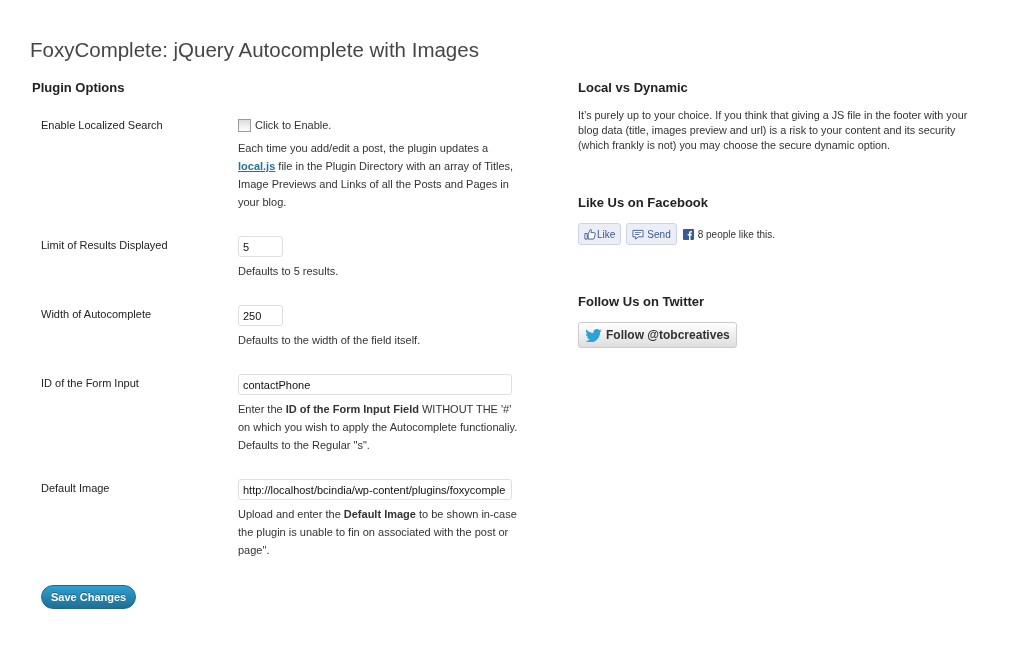 This screenshot has width=1024, height=653. Describe the element at coordinates (376, 175) in the screenshot. I see `description-text: Each time you add/edit a post, the plugin updates a local.js file in the Plugin Directory with an array of Titles, Image Previews and Links of all the Posts and Pages in your blog.` at that location.